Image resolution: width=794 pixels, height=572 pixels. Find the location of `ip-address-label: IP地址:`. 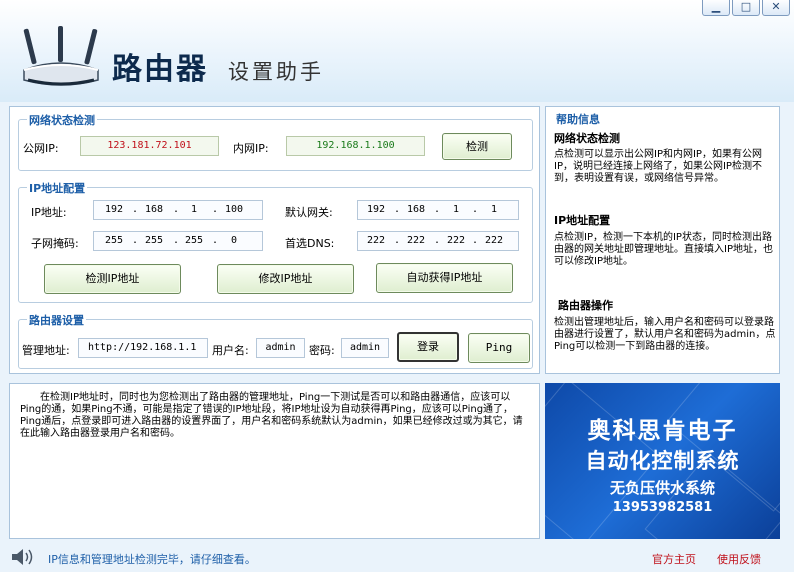

ip-address-label: IP地址: is located at coordinates (49, 212).